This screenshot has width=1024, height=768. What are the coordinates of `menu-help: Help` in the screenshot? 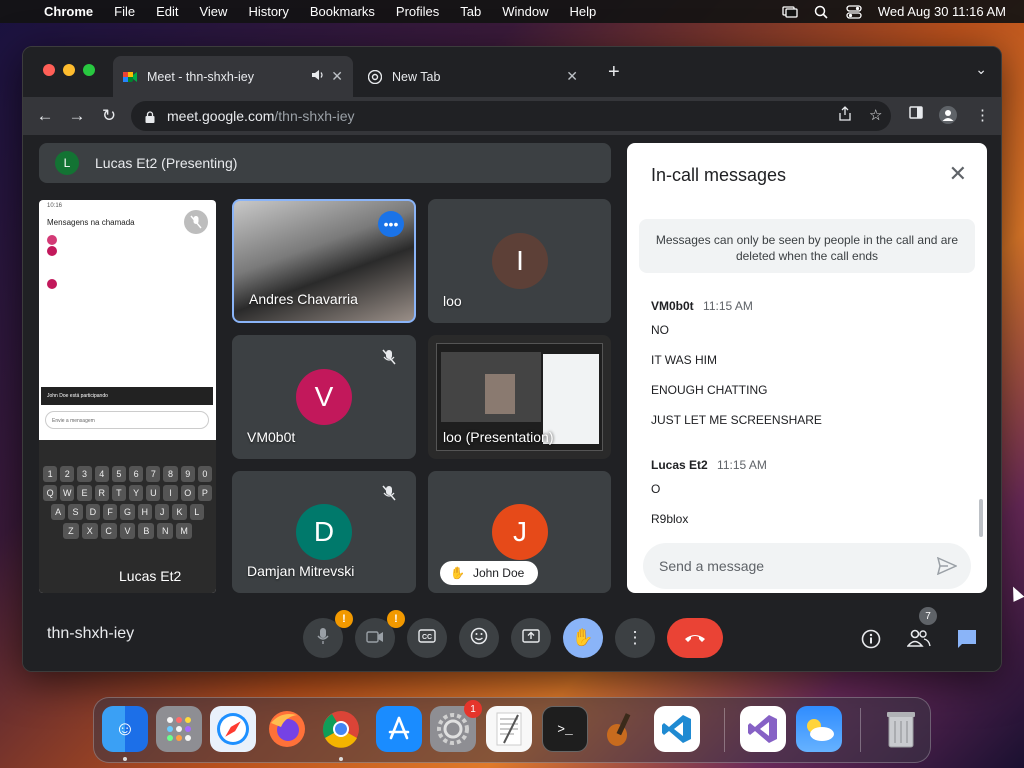 It's located at (583, 11).